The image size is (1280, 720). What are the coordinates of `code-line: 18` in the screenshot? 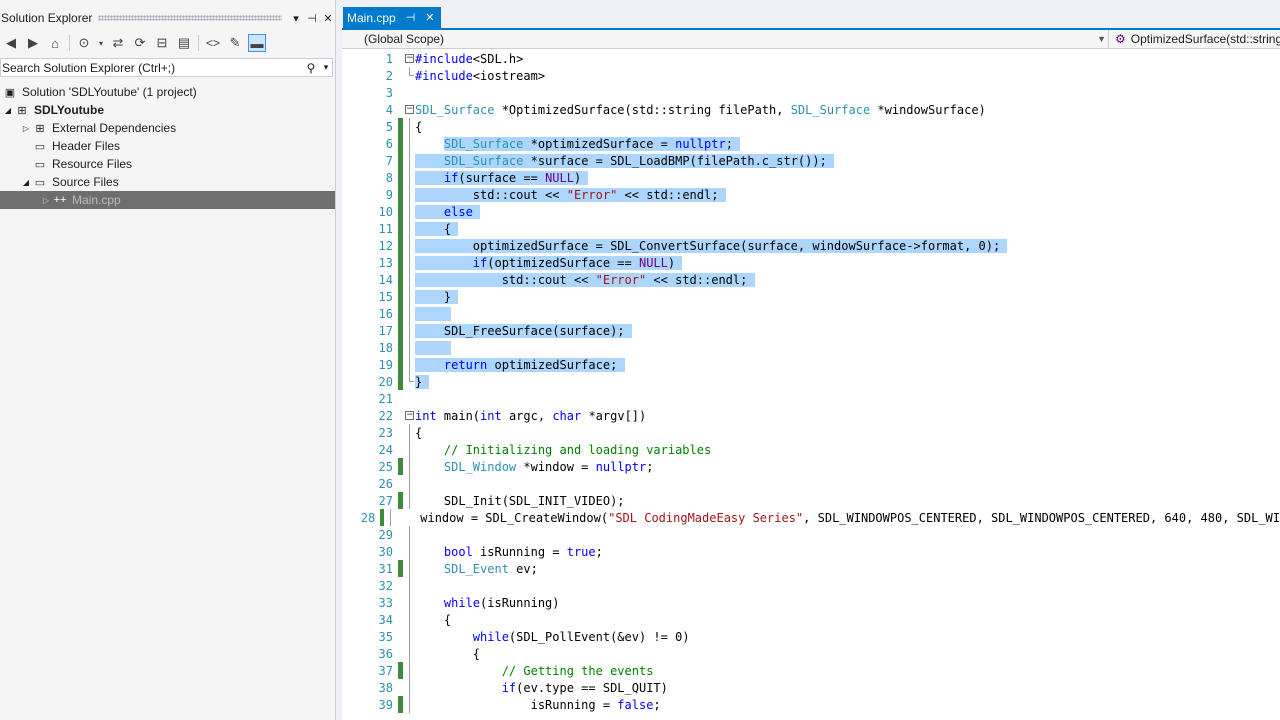 It's located at (811, 347).